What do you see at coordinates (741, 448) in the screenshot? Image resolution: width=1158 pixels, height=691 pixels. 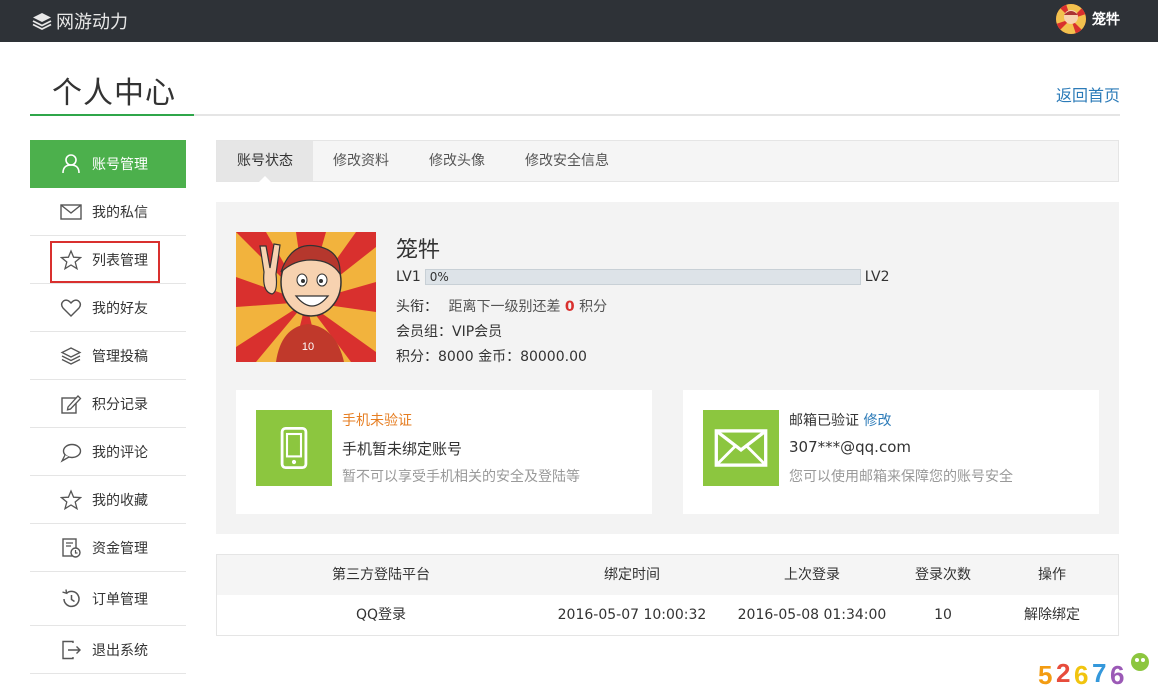 I see `envelope-icon` at bounding box center [741, 448].